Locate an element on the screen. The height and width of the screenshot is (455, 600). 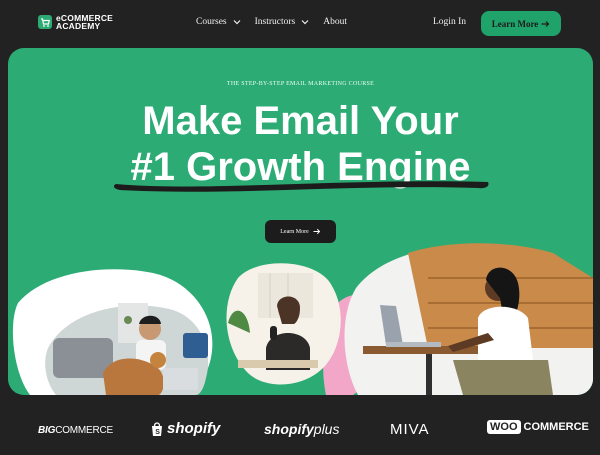
nav-links: Courses Instructors About is located at coordinates (271, 22).